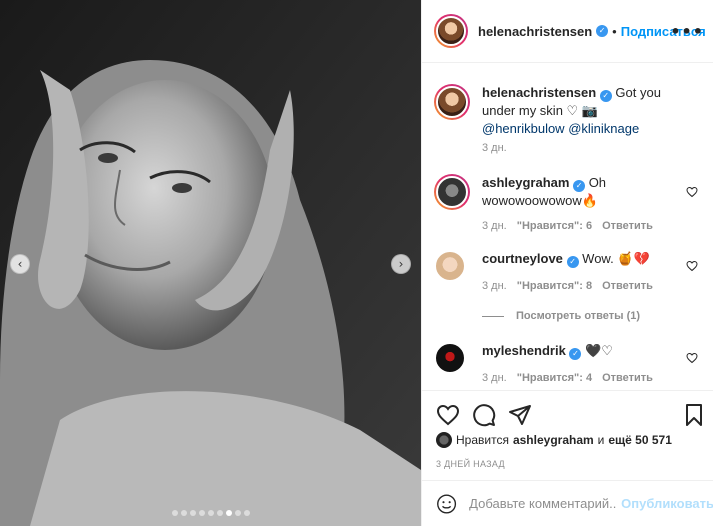  I want to click on liker-username: ashleygraham, so click(553, 440).